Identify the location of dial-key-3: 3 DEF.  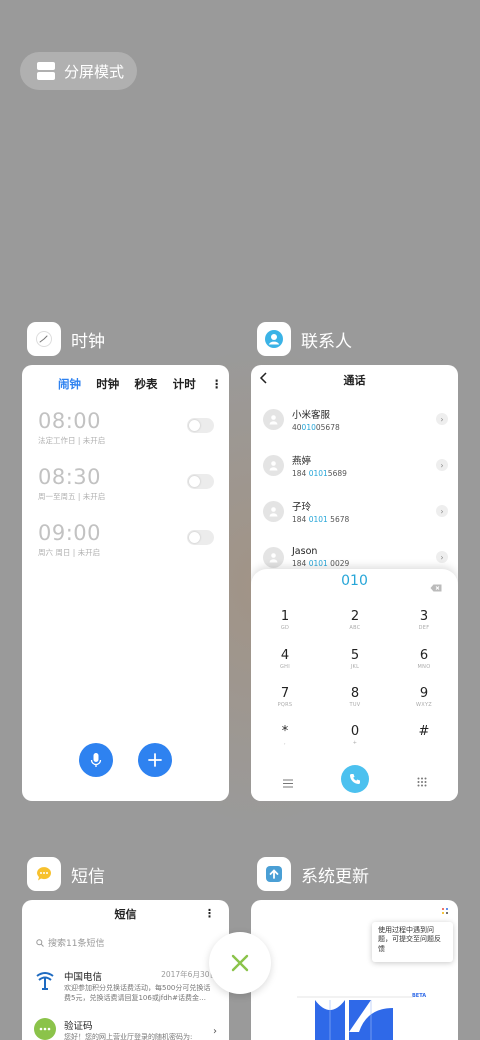
(424, 620).